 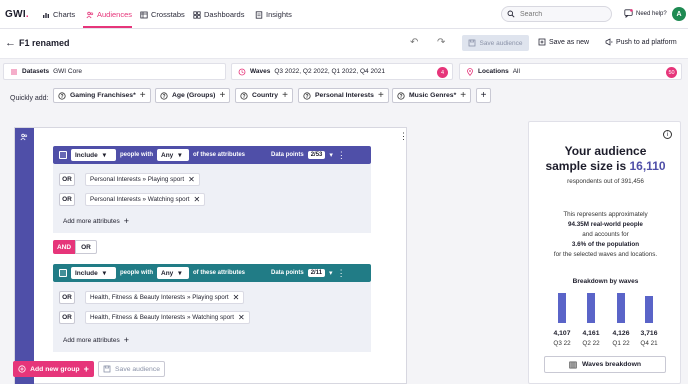 What do you see at coordinates (441, 42) in the screenshot?
I see `redo-icon: ↷` at bounding box center [441, 42].